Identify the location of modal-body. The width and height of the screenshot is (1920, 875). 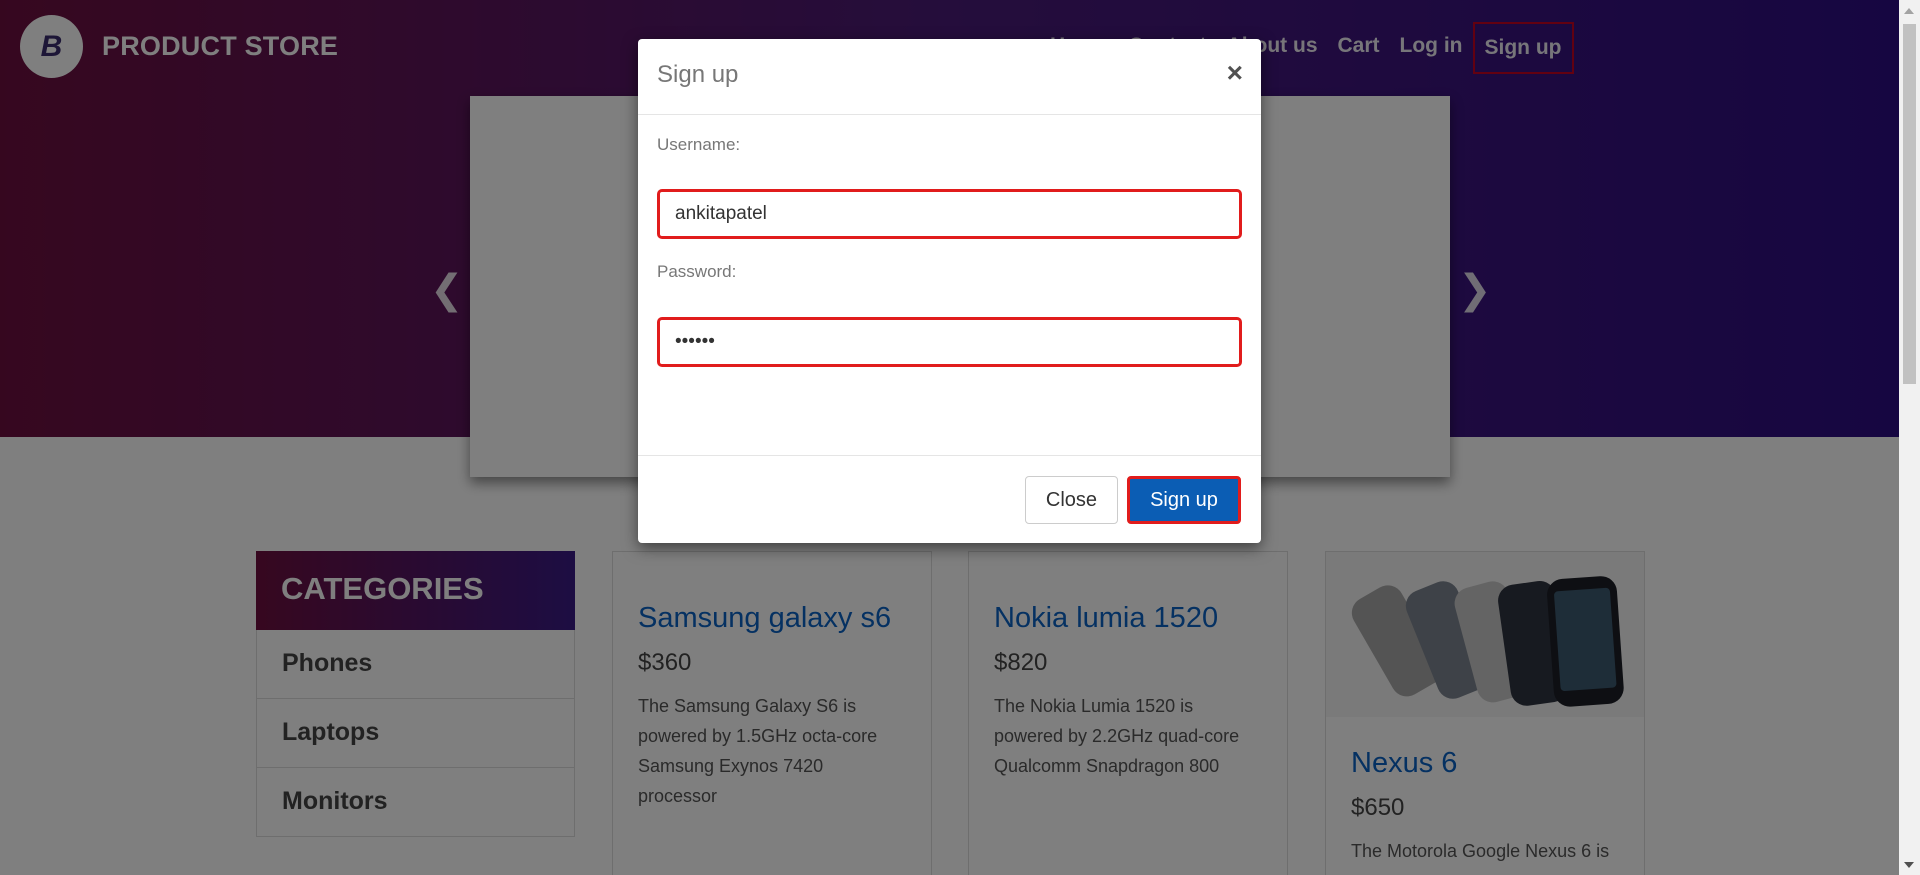
(949, 285).